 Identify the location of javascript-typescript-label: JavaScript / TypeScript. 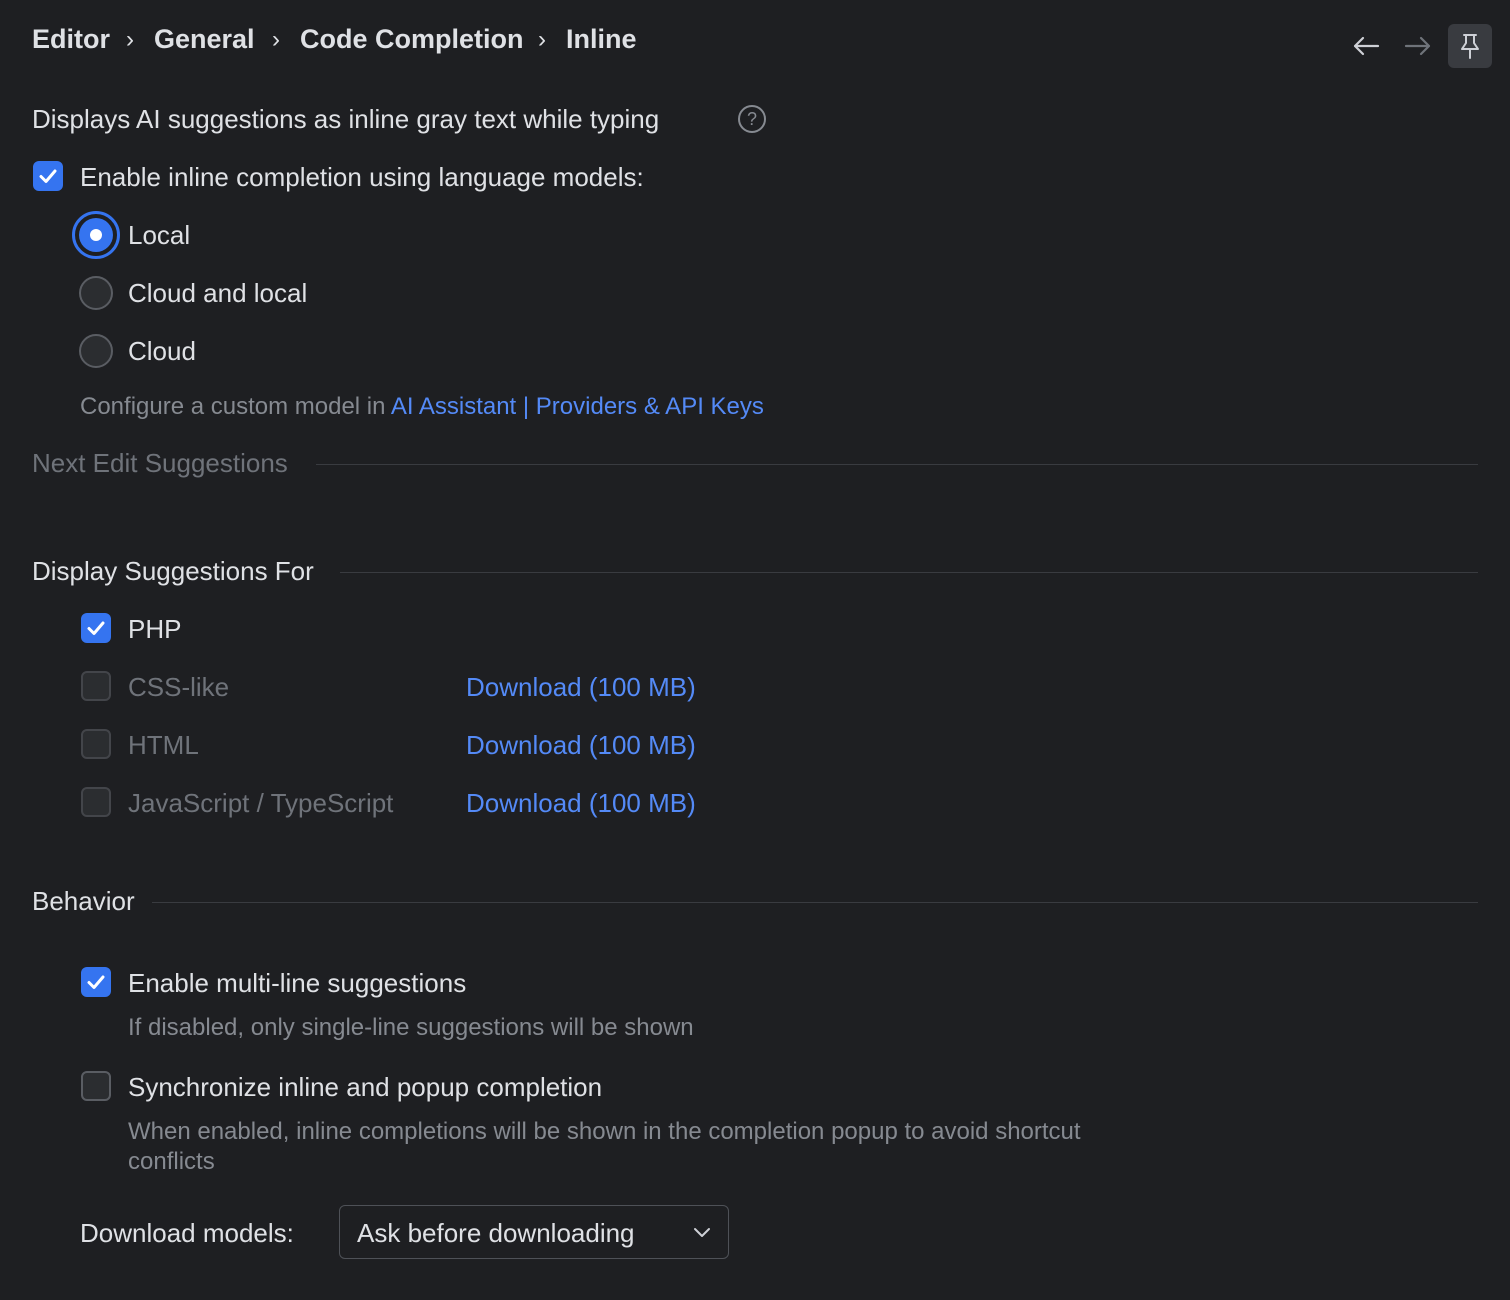
(261, 803).